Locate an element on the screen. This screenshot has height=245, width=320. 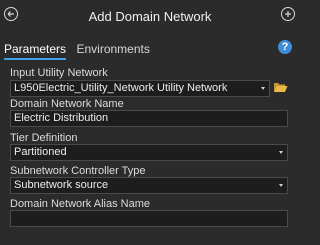
tab-parameters: Parameters is located at coordinates (35, 51).